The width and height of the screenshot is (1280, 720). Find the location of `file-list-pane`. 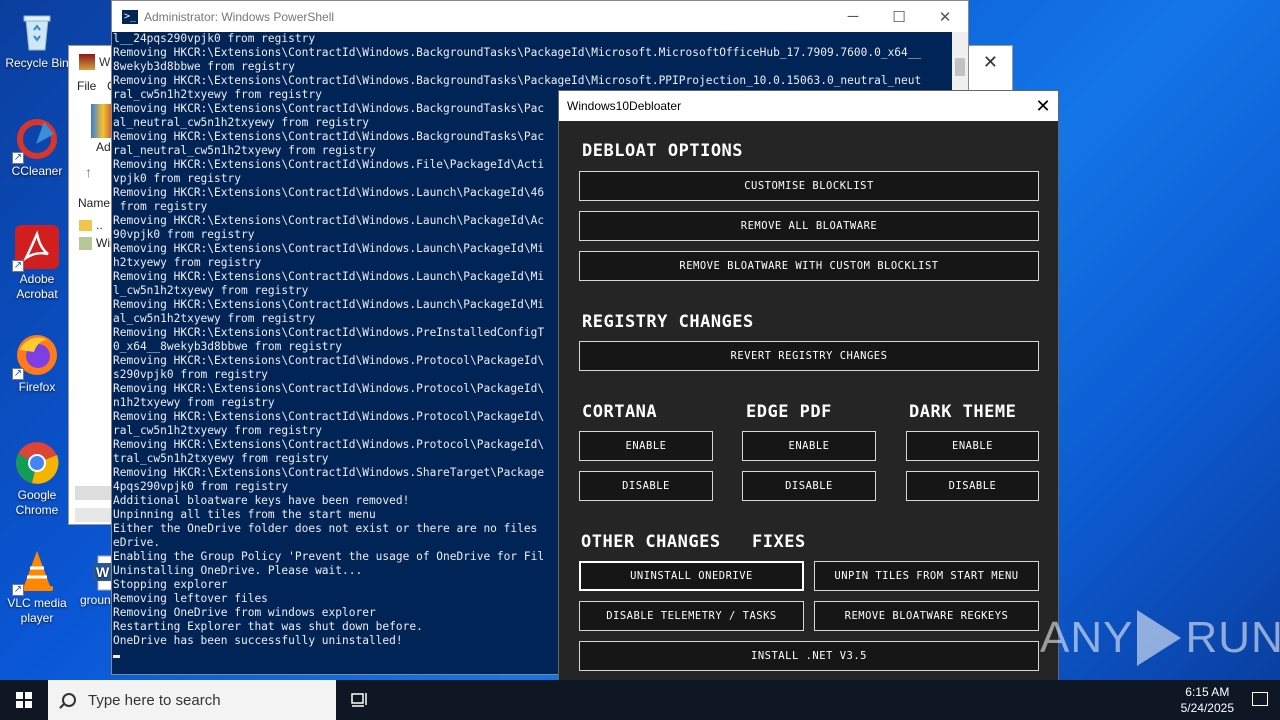

file-list-pane is located at coordinates (93, 347).